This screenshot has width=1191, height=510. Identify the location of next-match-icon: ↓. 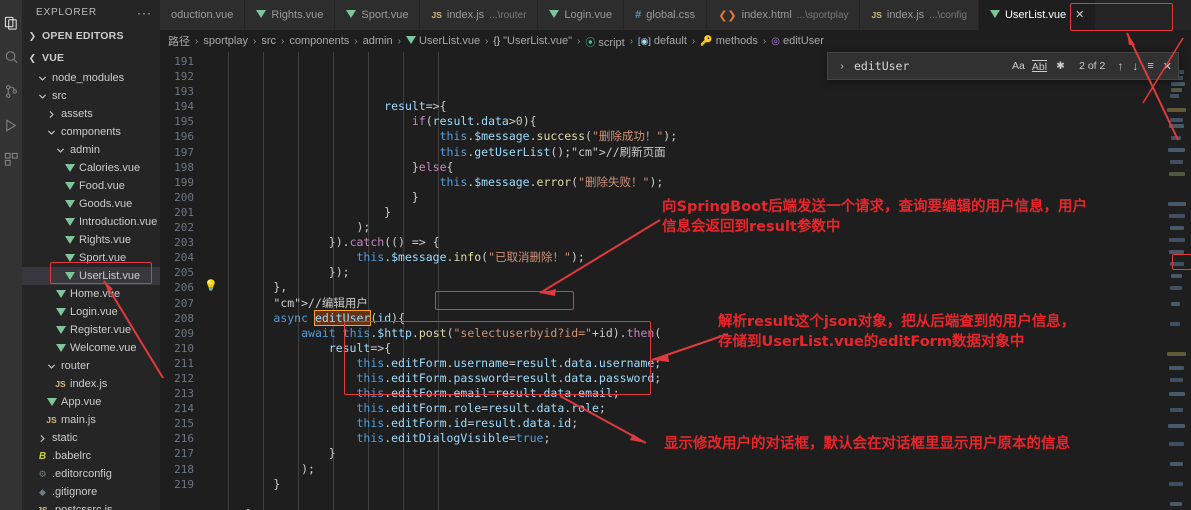
(1135, 66).